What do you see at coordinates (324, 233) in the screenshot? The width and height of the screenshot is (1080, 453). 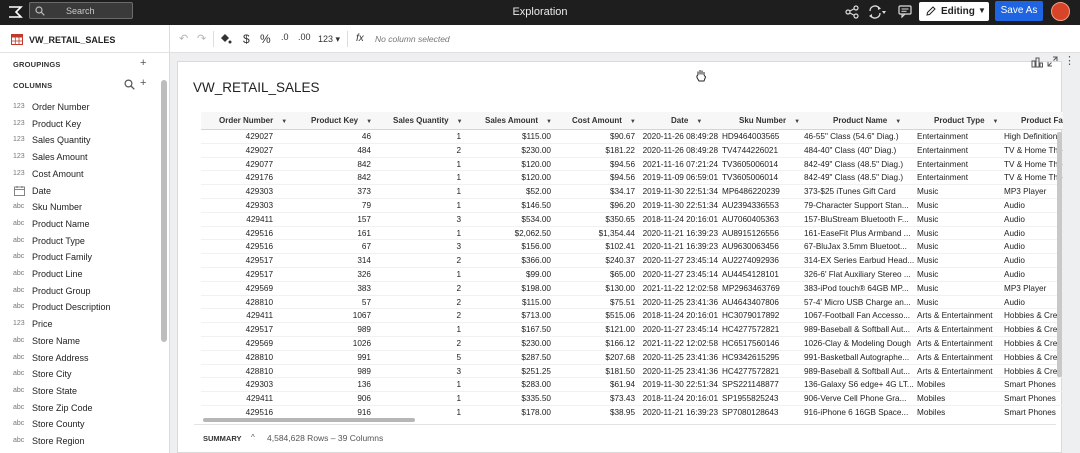 I see `table-cell: 161` at bounding box center [324, 233].